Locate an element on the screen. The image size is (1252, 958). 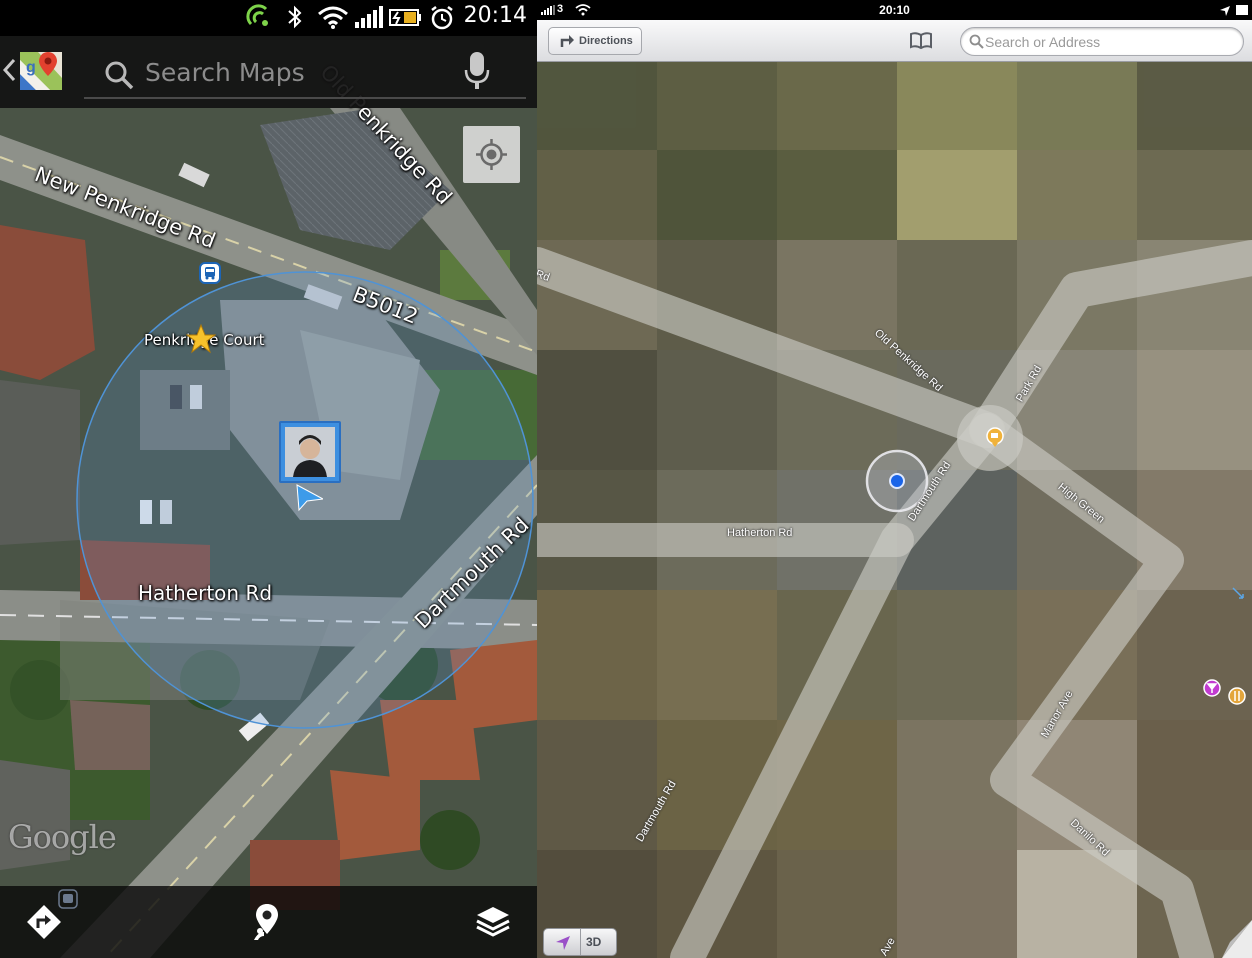
my-location-icon is located at coordinates (491, 154).